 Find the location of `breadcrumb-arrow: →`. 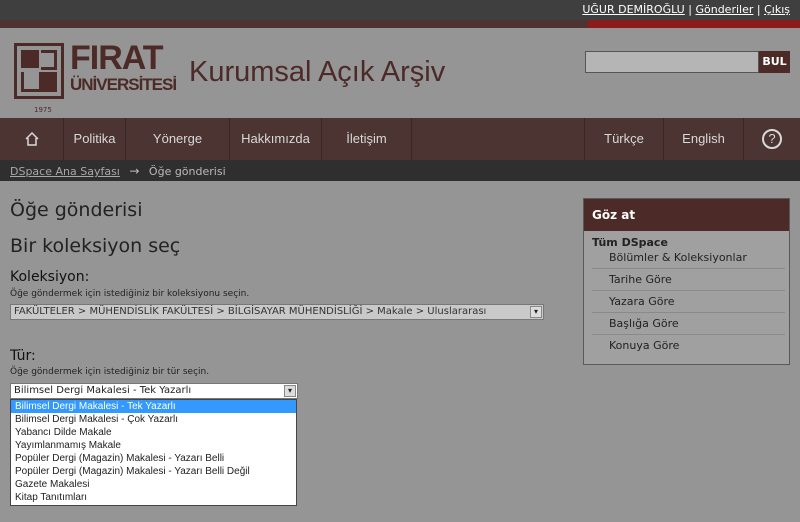

breadcrumb-arrow: → is located at coordinates (134, 171).